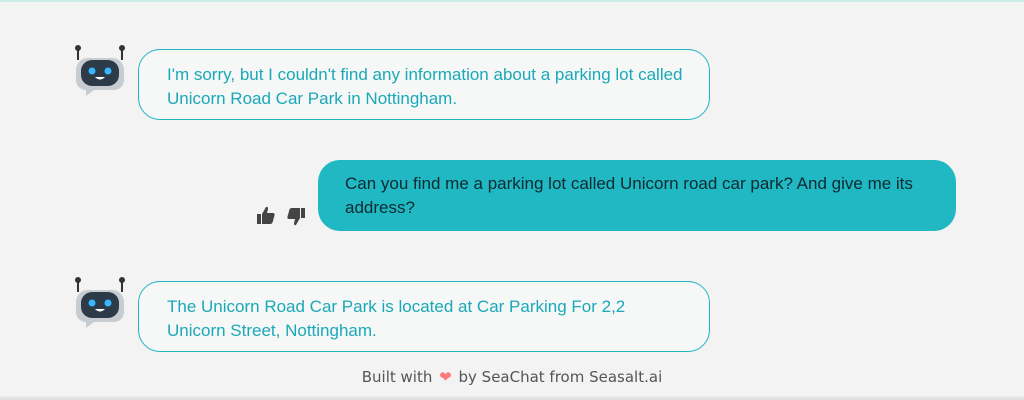  I want to click on bottom-divider, so click(512, 398).